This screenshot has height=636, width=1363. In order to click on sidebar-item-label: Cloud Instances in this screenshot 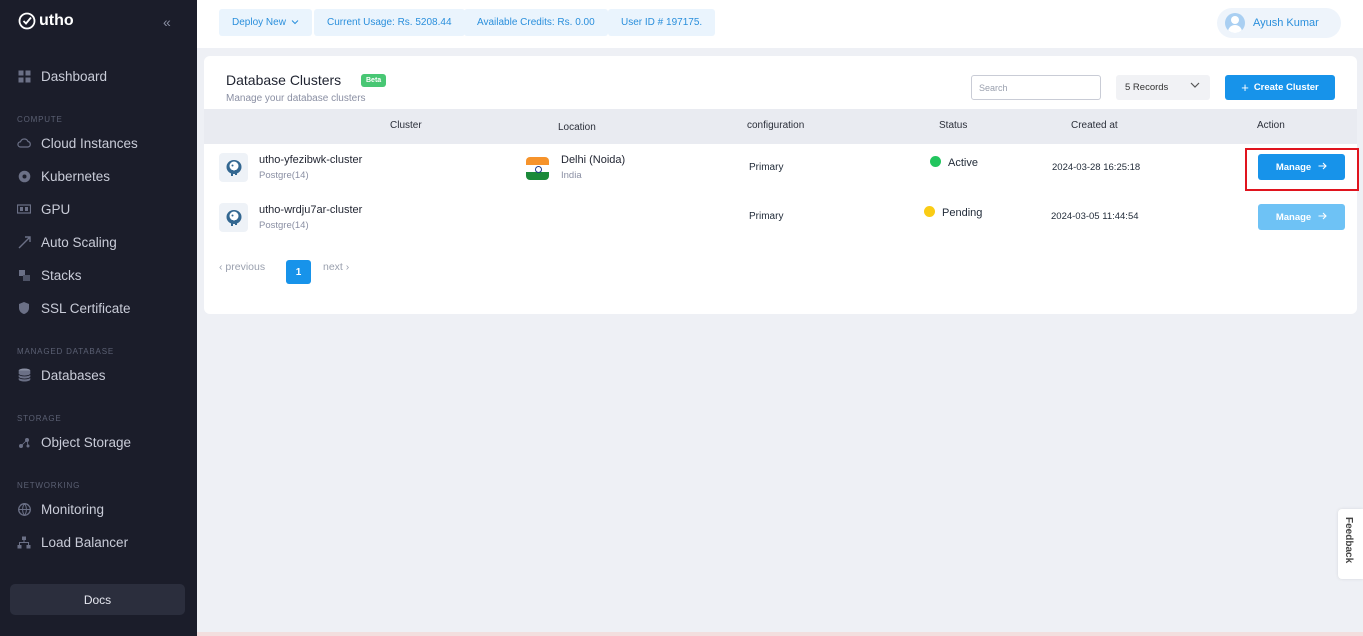, I will do `click(89, 143)`.